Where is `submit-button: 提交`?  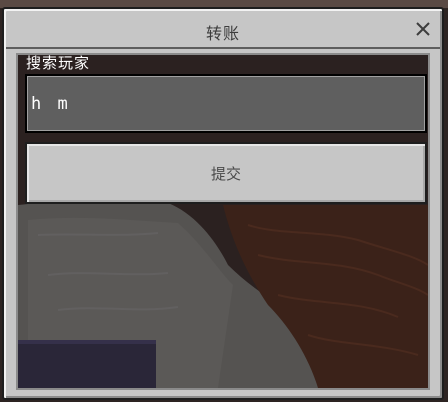 submit-button: 提交 is located at coordinates (226, 173).